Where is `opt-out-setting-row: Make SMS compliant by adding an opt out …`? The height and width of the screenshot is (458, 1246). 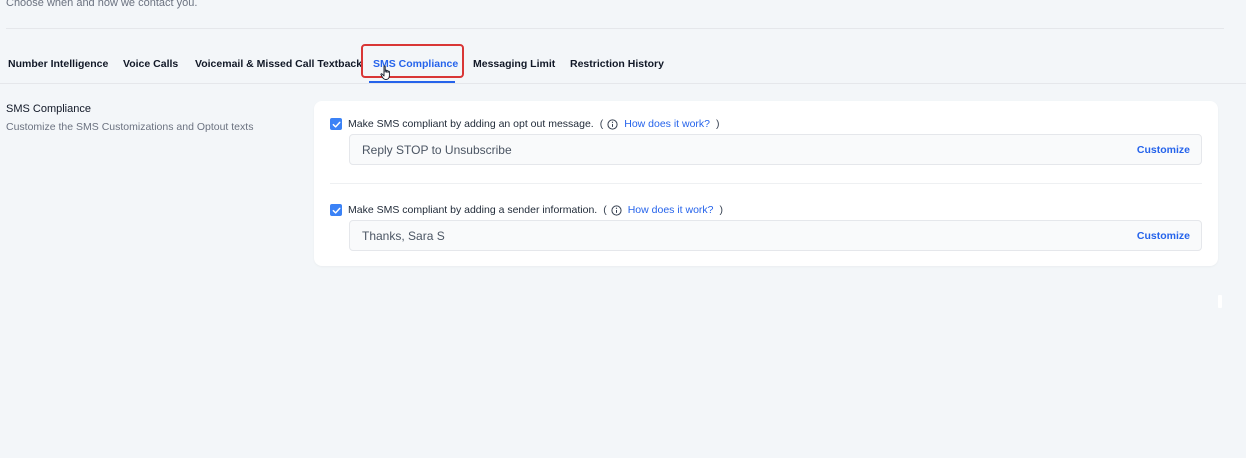 opt-out-setting-row: Make SMS compliant by adding an opt out … is located at coordinates (525, 124).